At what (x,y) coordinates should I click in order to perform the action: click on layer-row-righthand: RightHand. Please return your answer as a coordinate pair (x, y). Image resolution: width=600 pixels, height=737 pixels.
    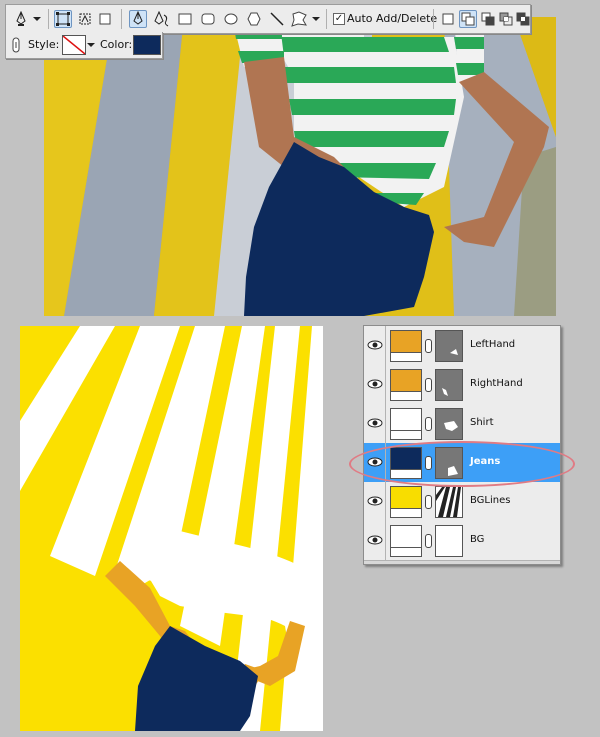
    Looking at the image, I should click on (462, 385).